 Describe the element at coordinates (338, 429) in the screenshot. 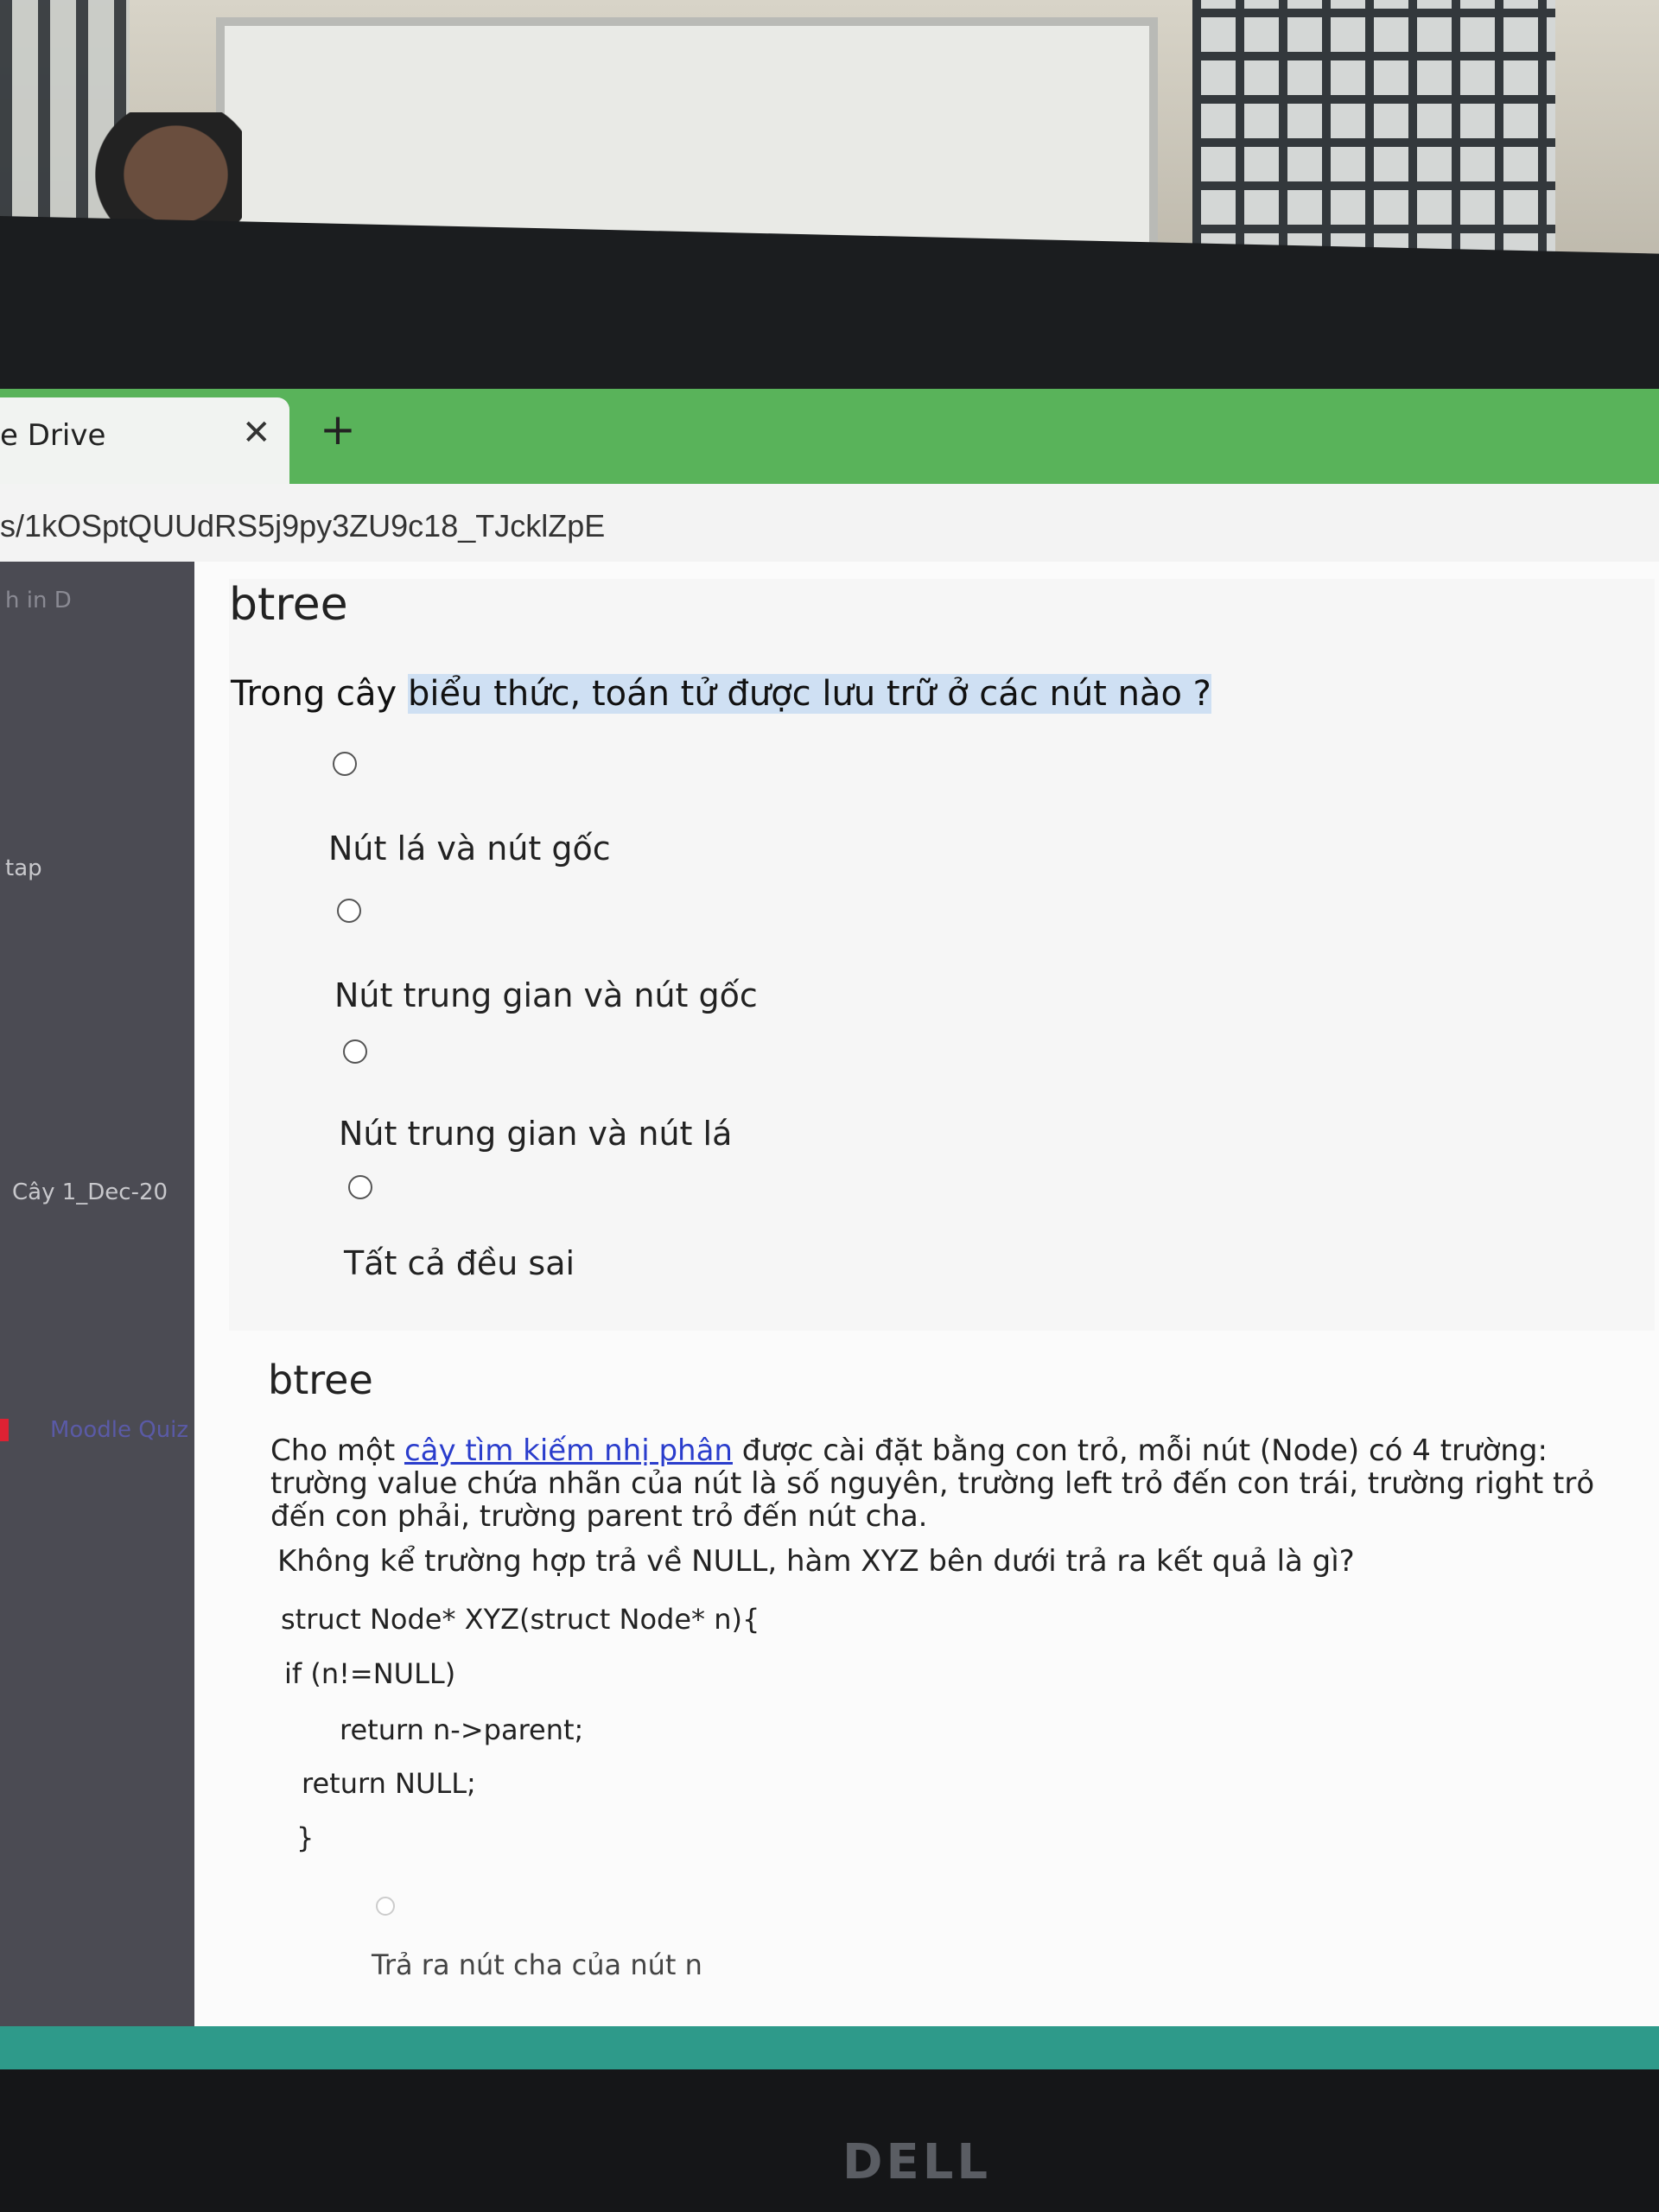

I see `new-tab-button: +` at that location.